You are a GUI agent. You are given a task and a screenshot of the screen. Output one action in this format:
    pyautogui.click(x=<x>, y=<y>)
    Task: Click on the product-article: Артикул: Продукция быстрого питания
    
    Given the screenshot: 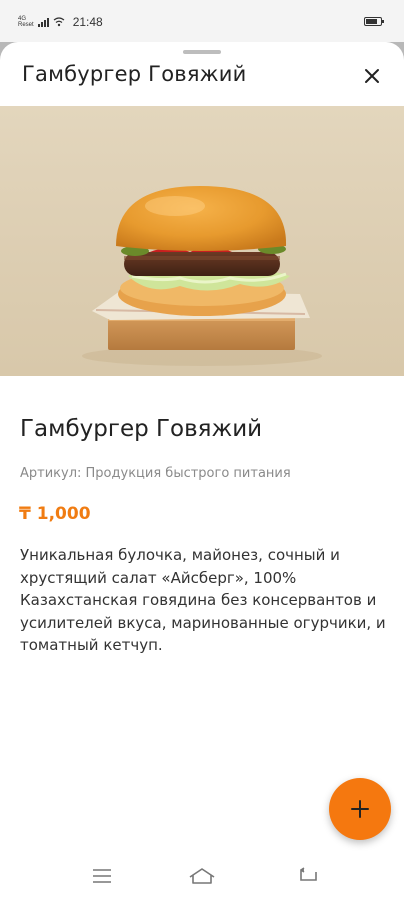 What is the action you would take?
    pyautogui.click(x=155, y=473)
    